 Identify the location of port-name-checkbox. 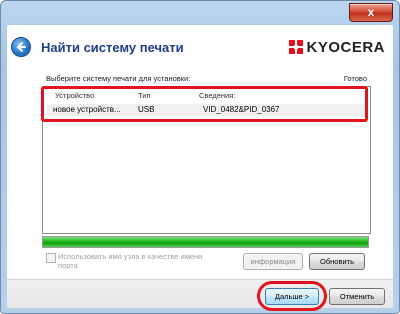
(51, 258).